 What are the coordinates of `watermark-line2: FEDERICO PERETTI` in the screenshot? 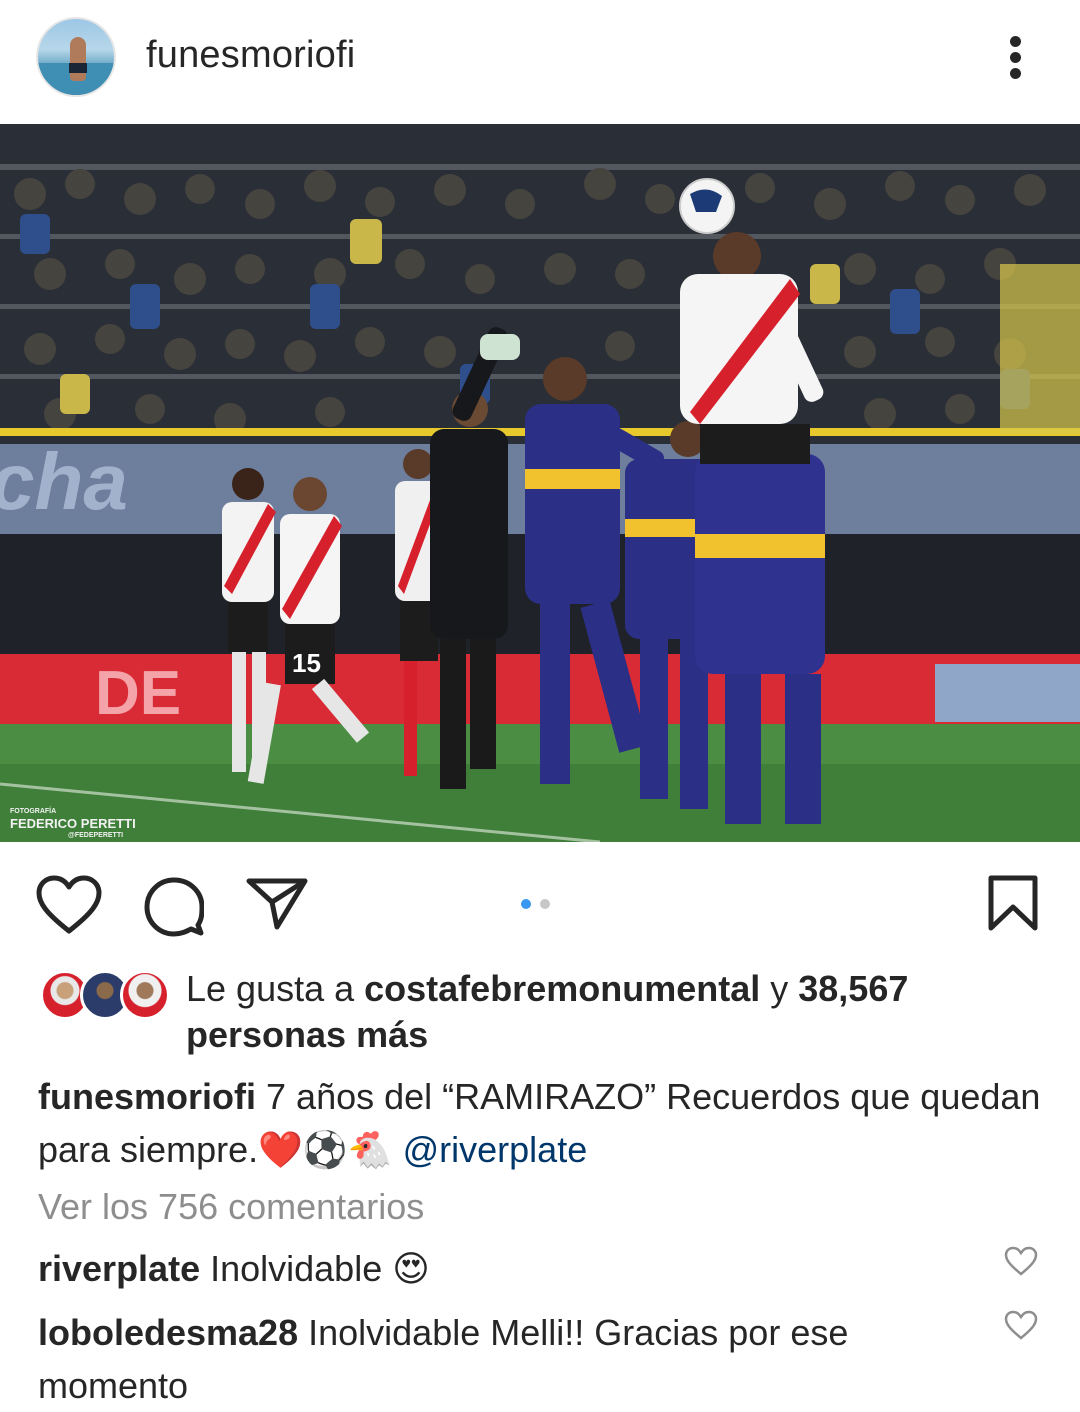 It's located at (73, 823).